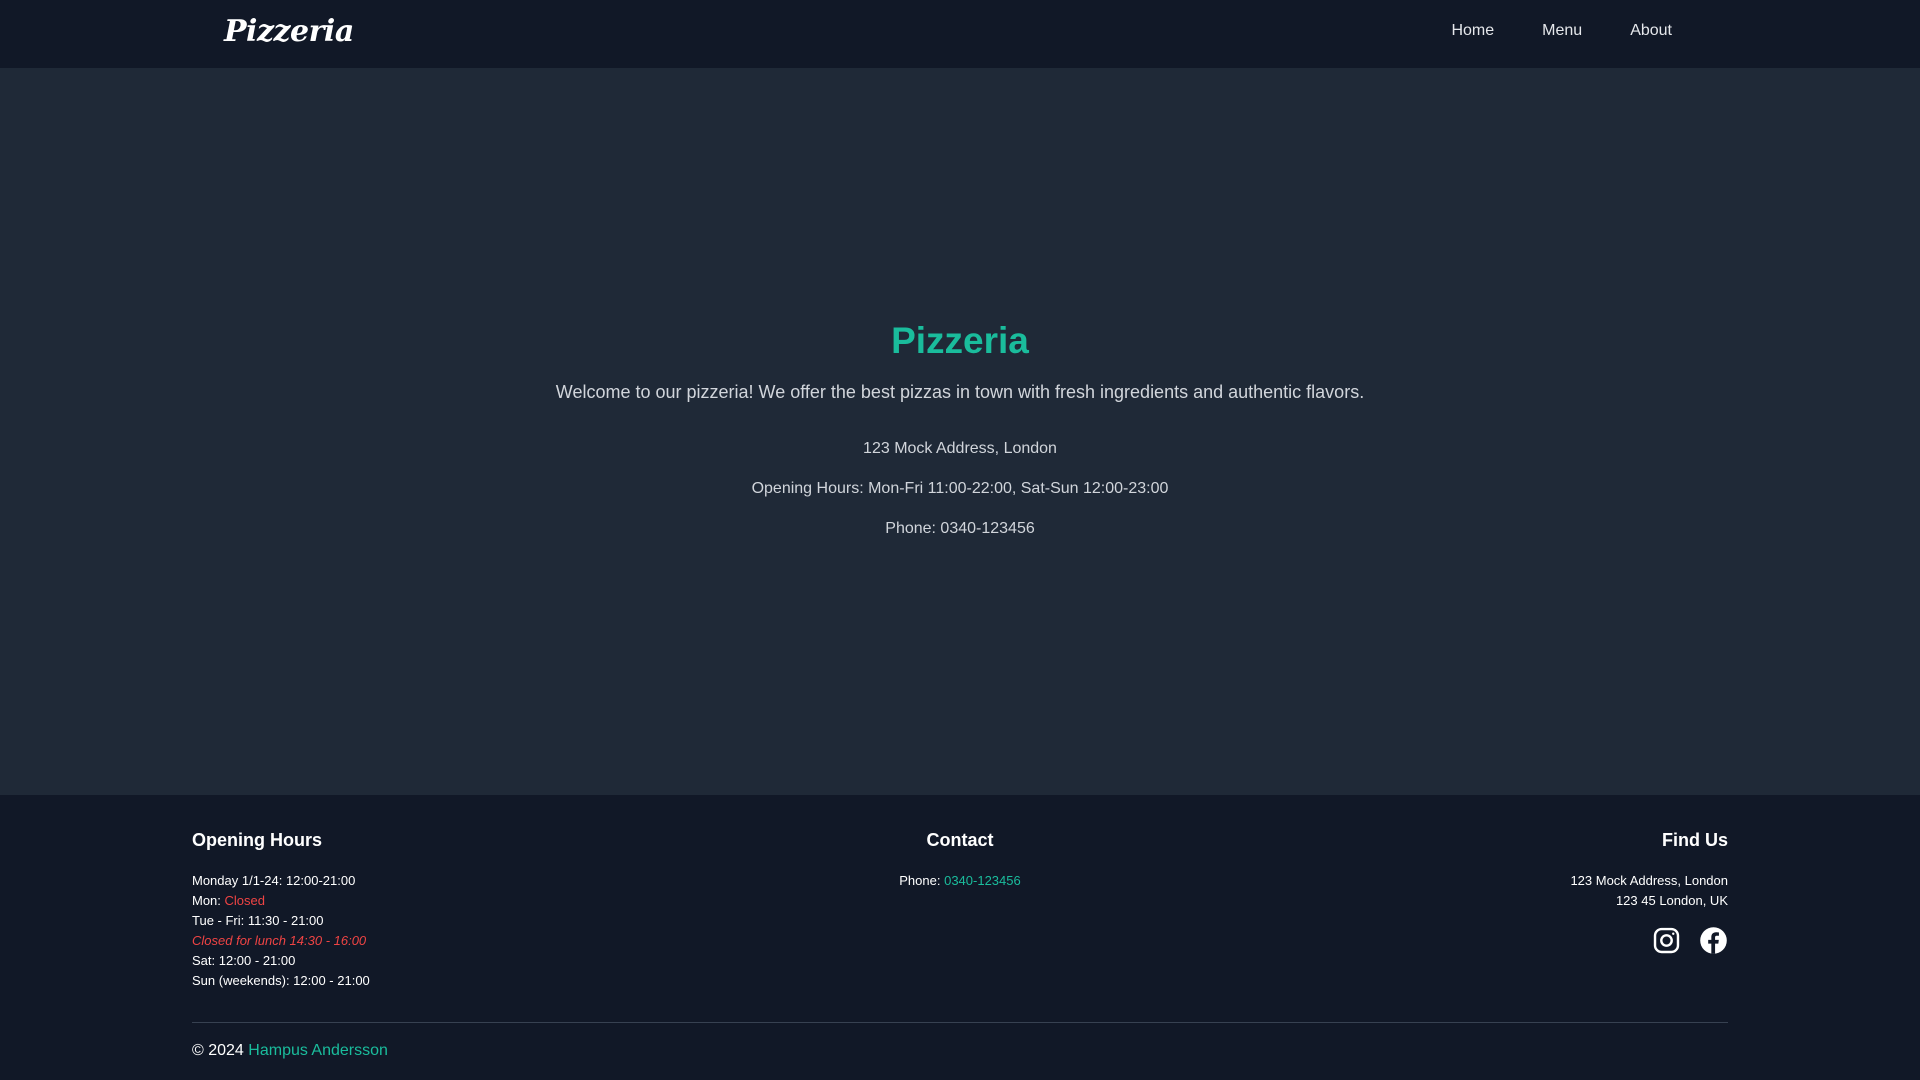  What do you see at coordinates (244, 900) in the screenshot?
I see `closed-status: Closed` at bounding box center [244, 900].